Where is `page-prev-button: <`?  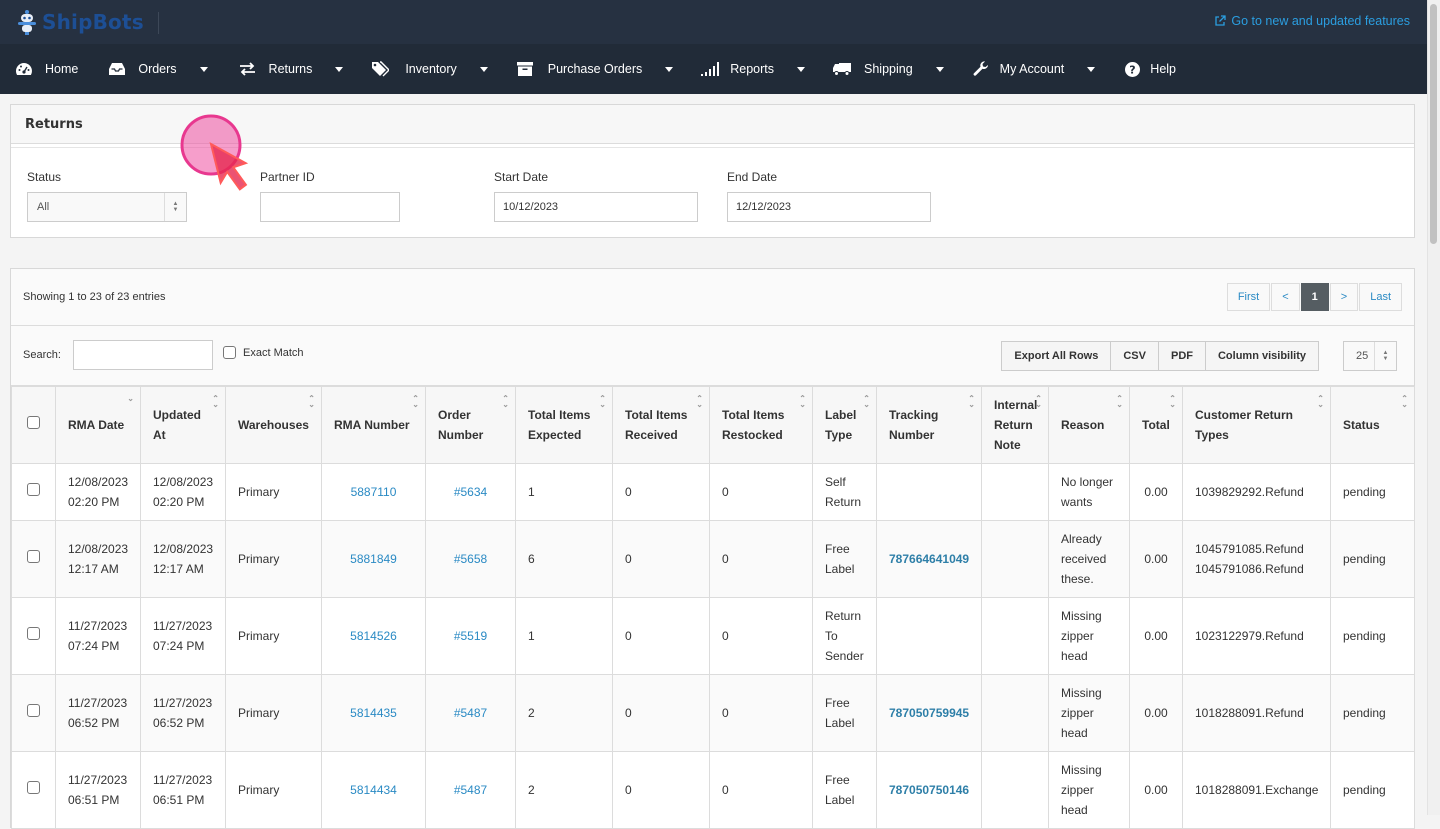 page-prev-button: < is located at coordinates (1285, 297).